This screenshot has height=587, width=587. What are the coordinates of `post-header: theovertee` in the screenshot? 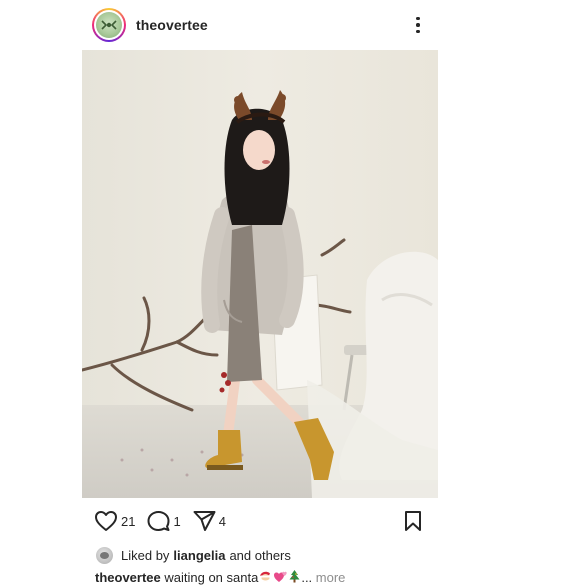 It's located at (265, 25).